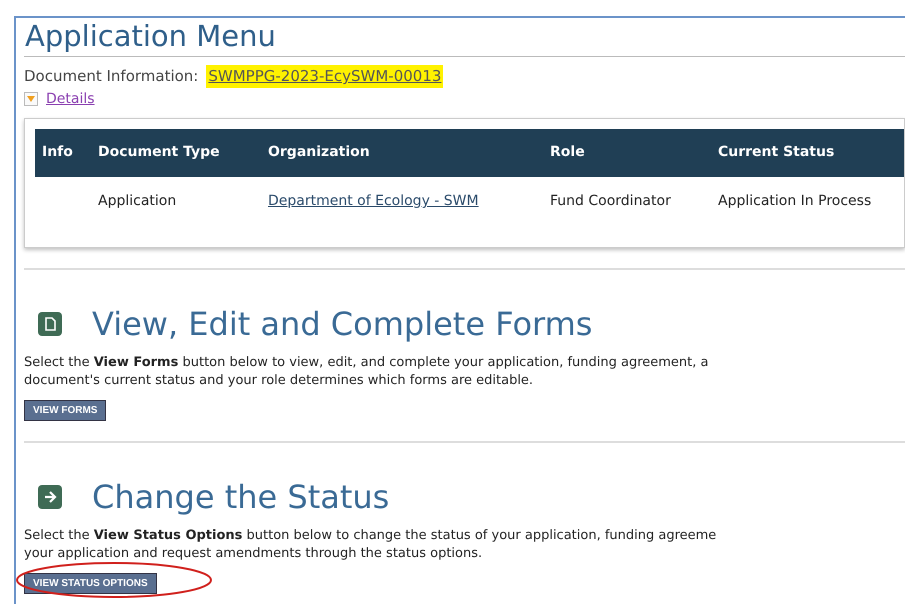  What do you see at coordinates (70, 99) in the screenshot?
I see `details-link: Details` at bounding box center [70, 99].